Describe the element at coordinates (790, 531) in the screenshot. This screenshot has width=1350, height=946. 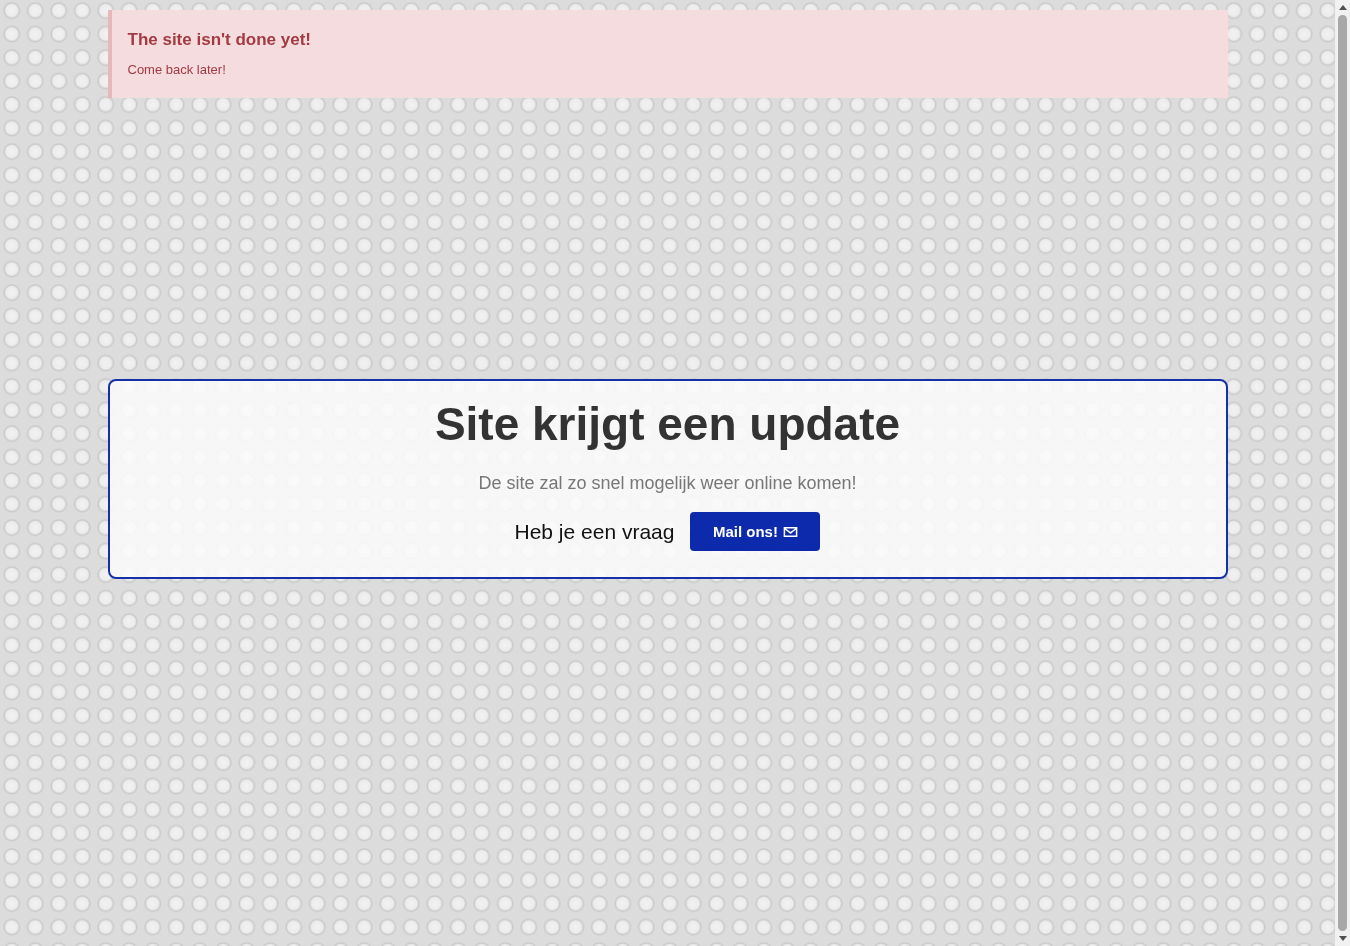
I see `envelope-icon` at that location.